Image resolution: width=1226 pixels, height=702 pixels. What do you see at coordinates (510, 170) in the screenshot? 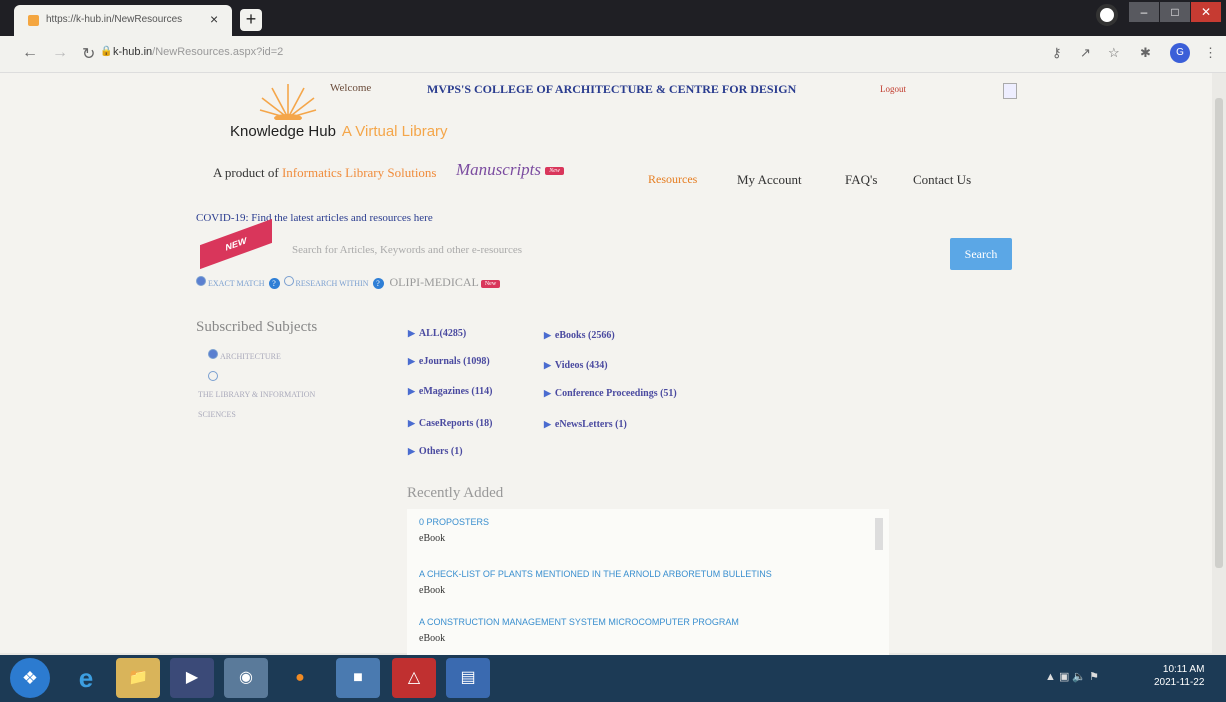
I see `manuscripts-link: Manuscripts New` at bounding box center [510, 170].